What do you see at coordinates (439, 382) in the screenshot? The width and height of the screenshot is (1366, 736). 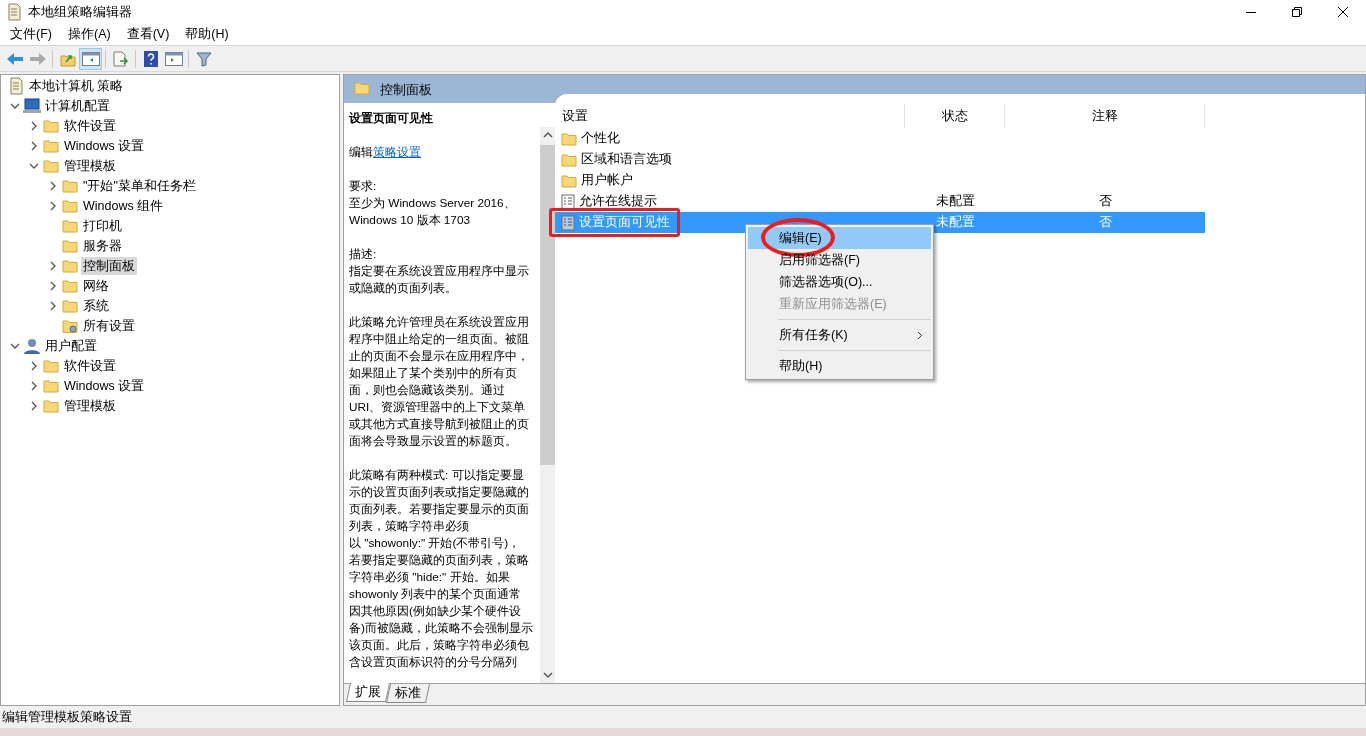 I see `description-paragraph: 此策略允许管理员在系统设置应用 程序中阻止给定的一组页面。被阻 止的页面不会显示在应用程序中， 如果阻止了某个类别中的所有页 面，则也会隐藏该类别。通过 URI、资源管理器中的上下文菜单 或其他方式直接导航到被阻止的页 面将会导致显示设置的标题页。` at bounding box center [439, 382].